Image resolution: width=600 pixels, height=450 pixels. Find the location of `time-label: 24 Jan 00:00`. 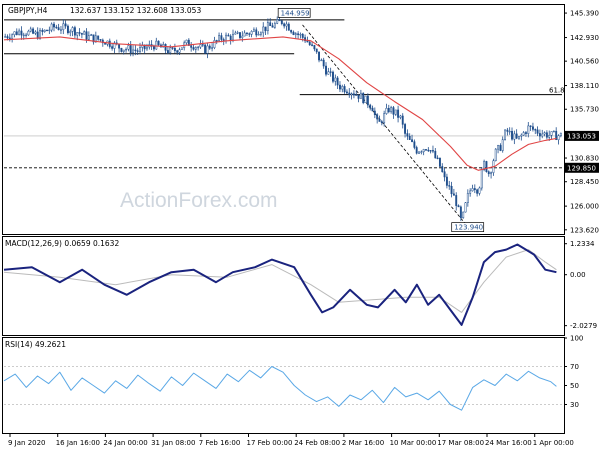

time-label: 24 Jan 00:00 is located at coordinates (125, 443).